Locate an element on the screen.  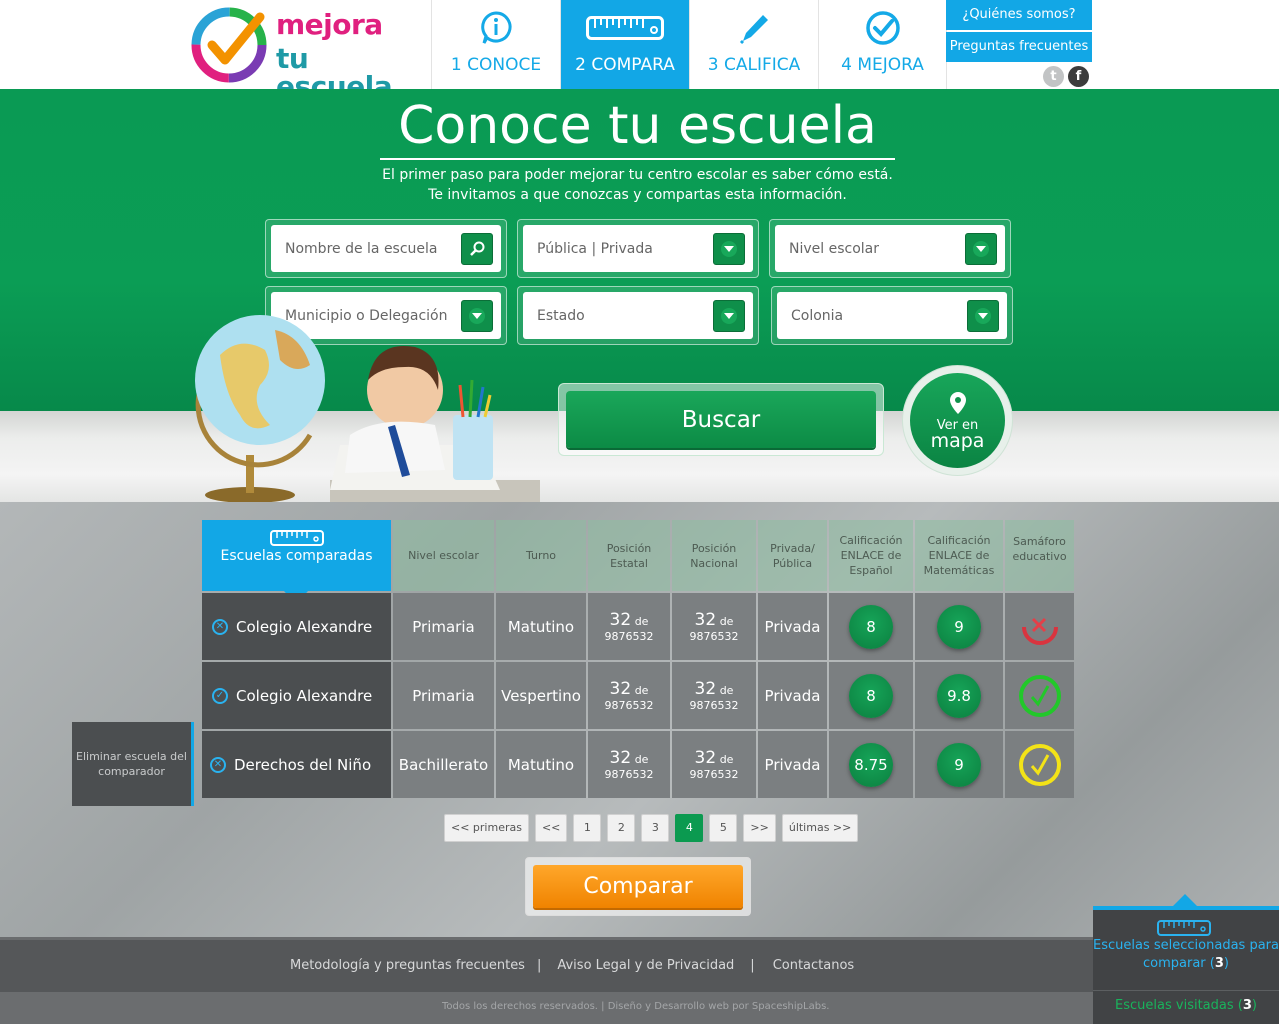
map-pin-icon is located at coordinates (957, 402).